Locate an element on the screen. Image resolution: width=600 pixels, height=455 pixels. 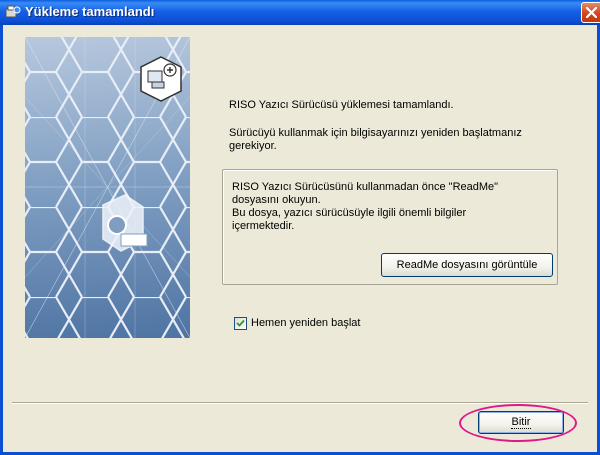
close-icon is located at coordinates (591, 12).